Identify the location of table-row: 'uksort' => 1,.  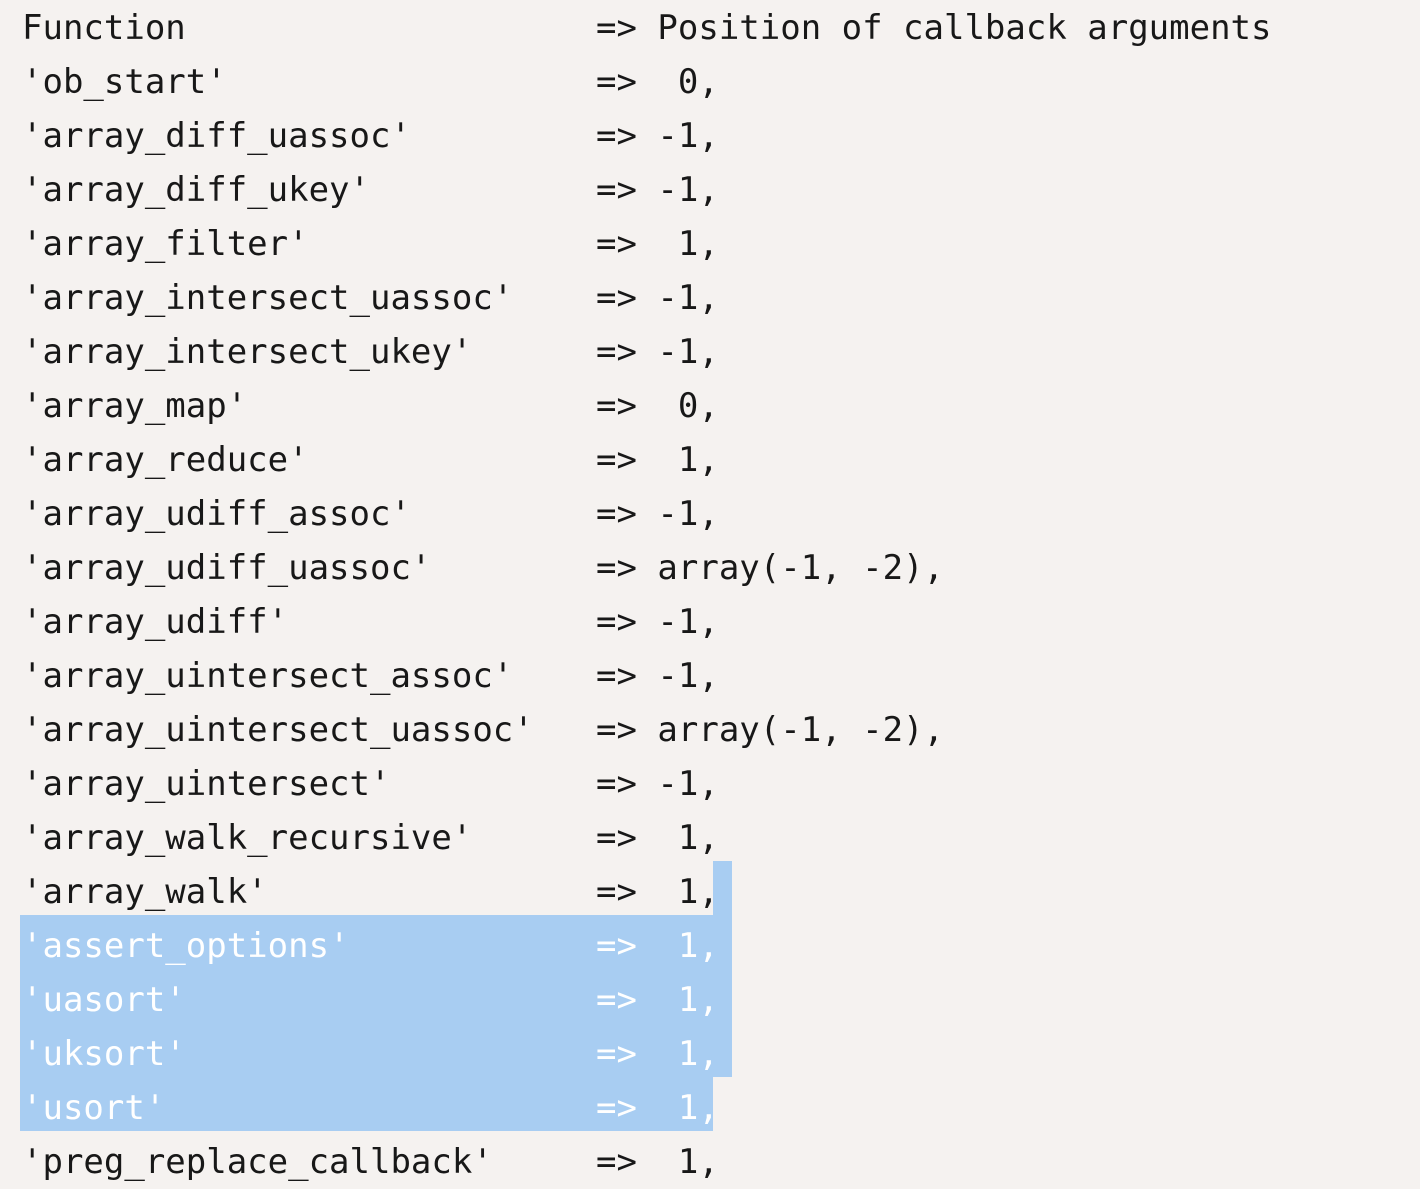
(710, 1054).